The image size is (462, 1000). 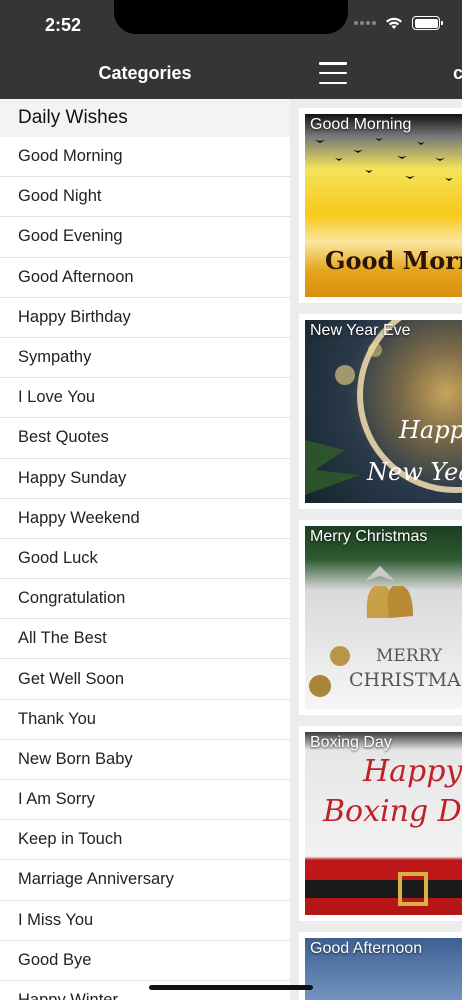 I want to click on status-icons, so click(x=398, y=23).